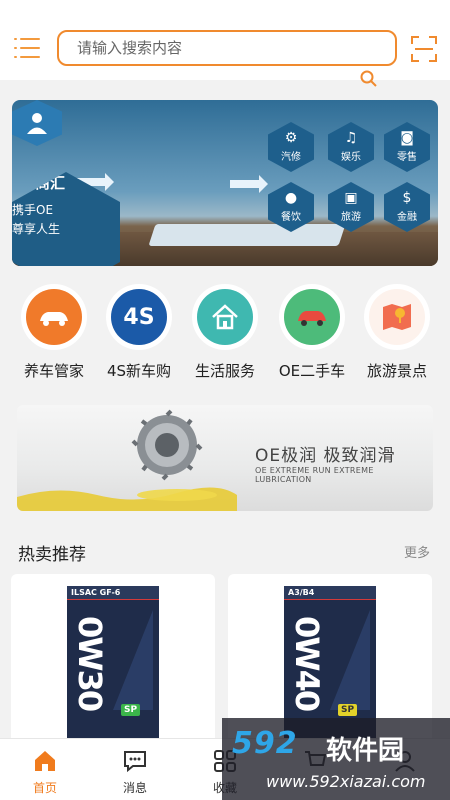 This screenshot has height=800, width=450. I want to click on banner-cat-finance: $ 金融, so click(407, 207).